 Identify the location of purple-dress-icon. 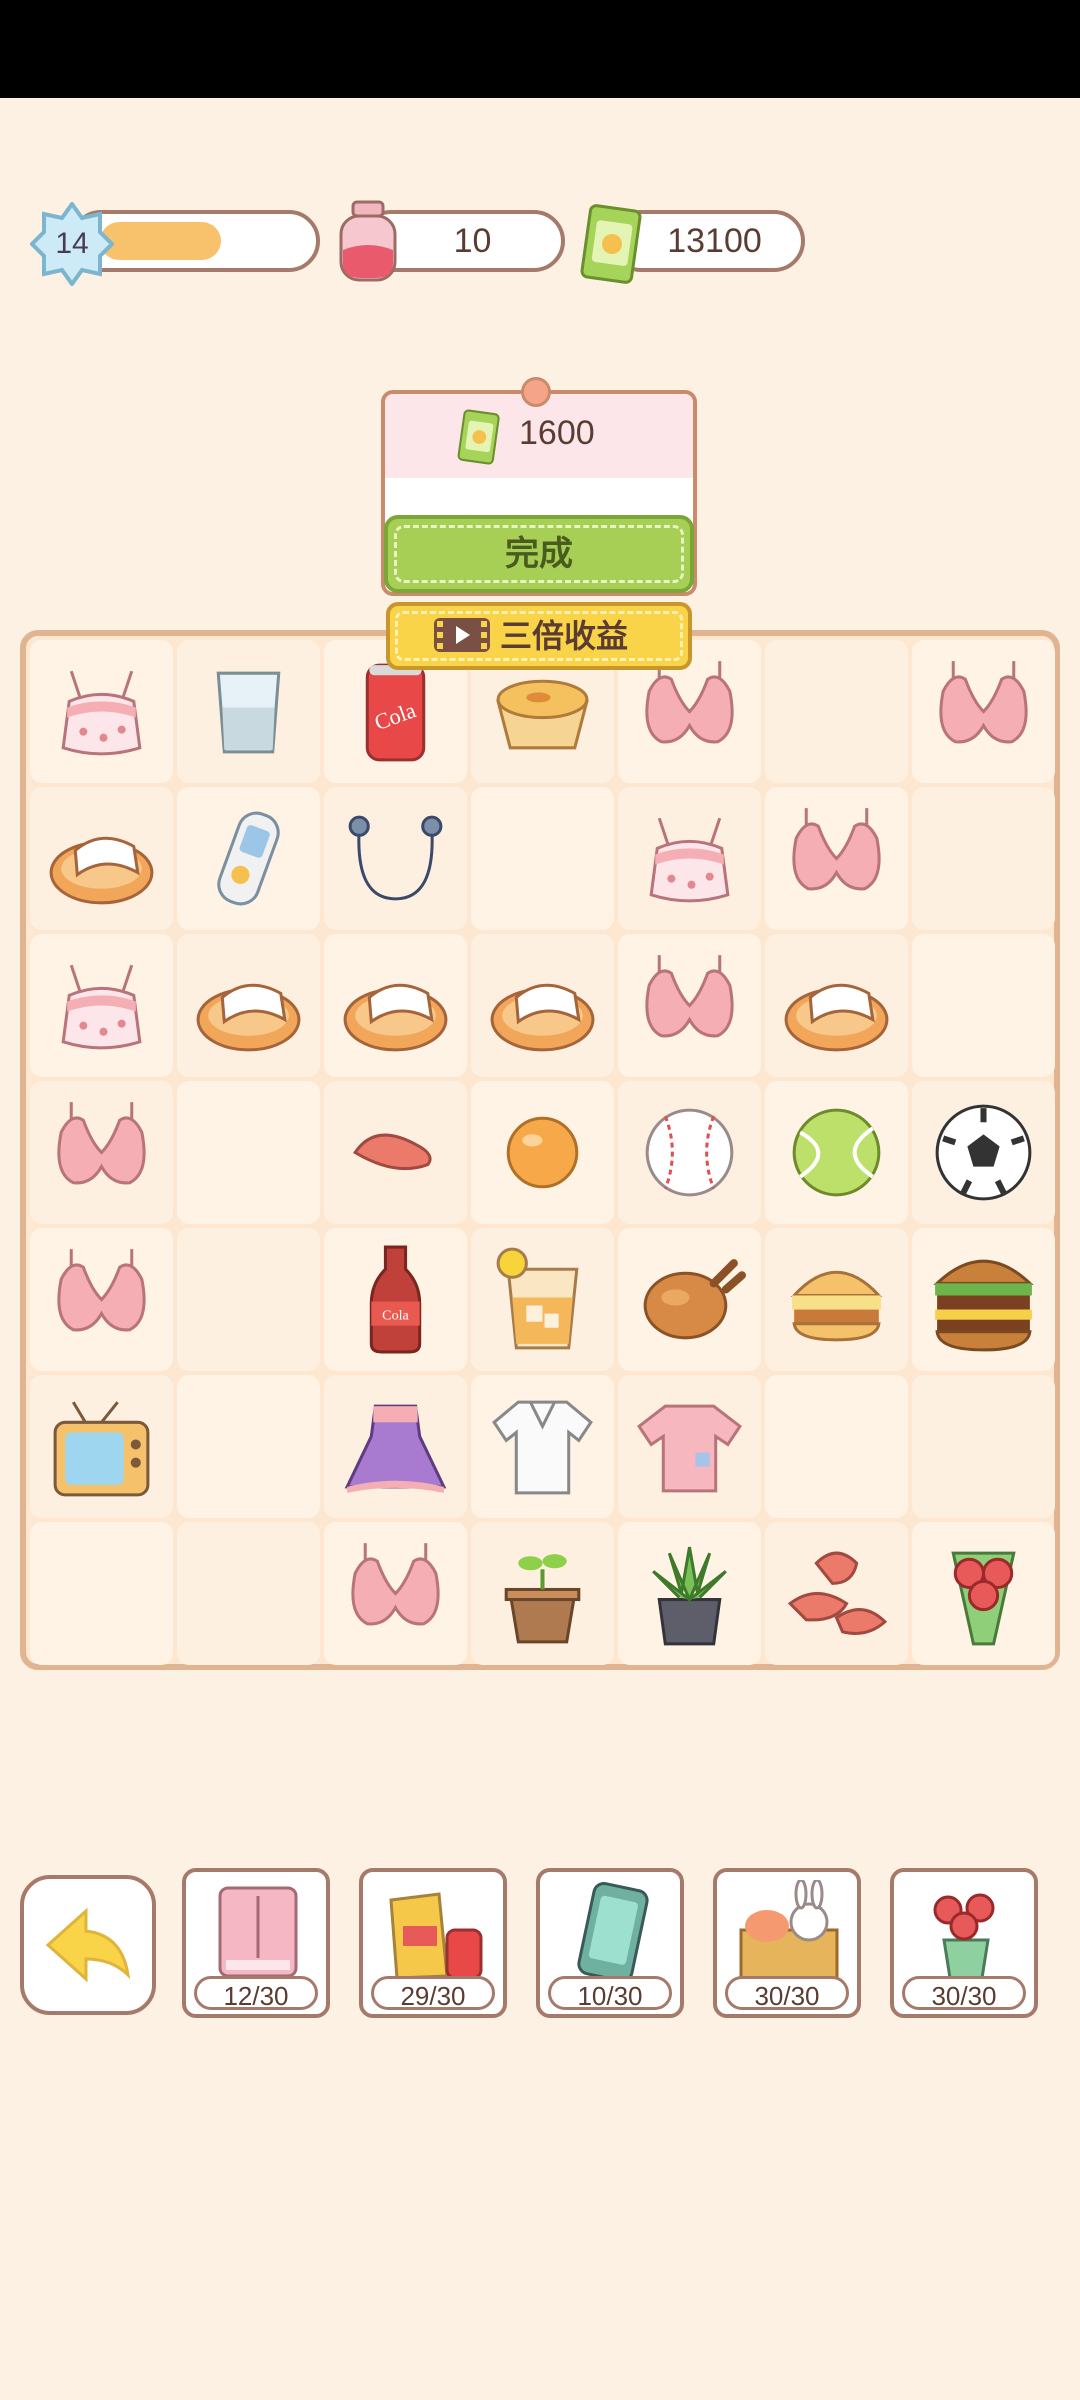
(395, 1446).